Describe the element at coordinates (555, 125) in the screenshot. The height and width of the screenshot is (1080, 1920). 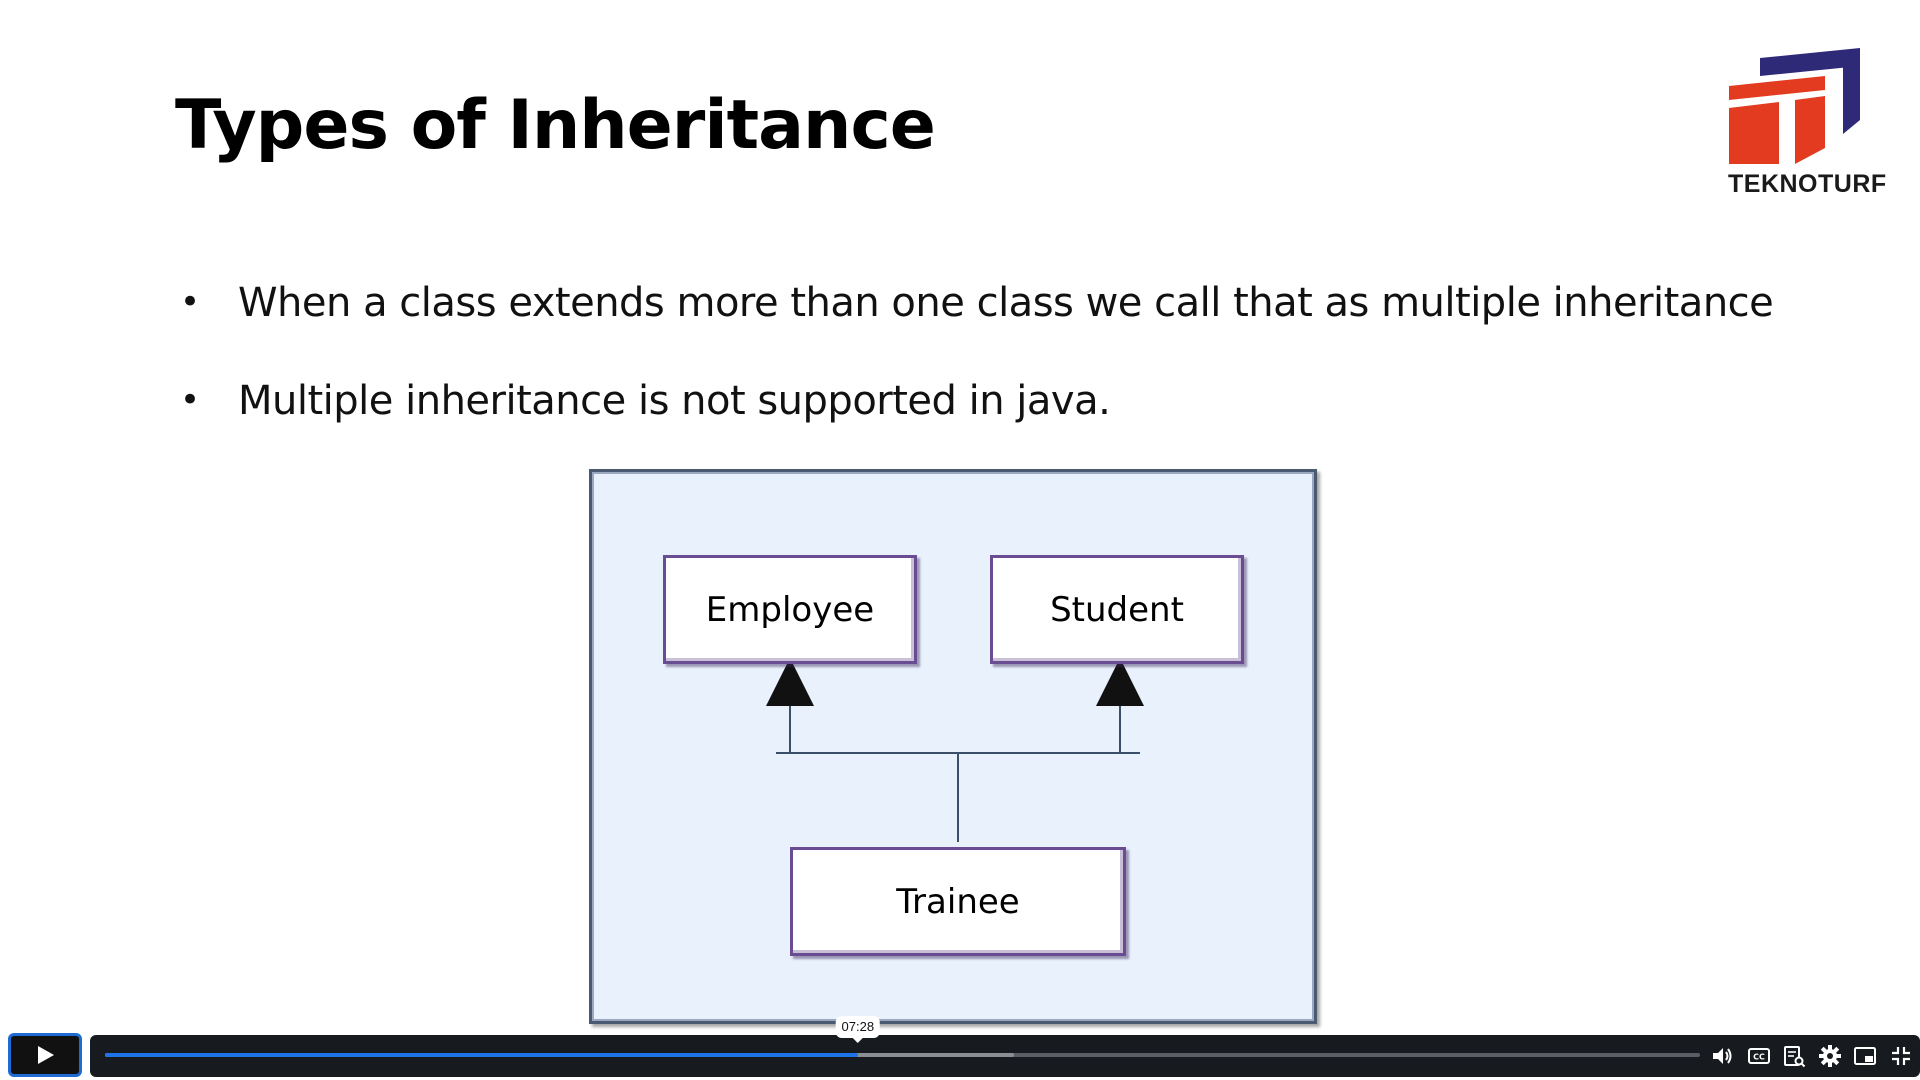
I see `slide-title: Types of Inheritance` at that location.